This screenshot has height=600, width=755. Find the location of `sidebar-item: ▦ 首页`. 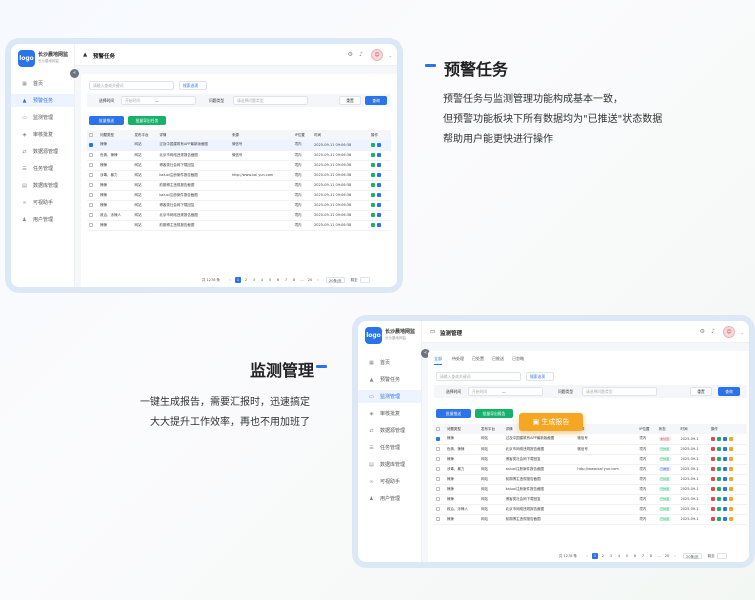

sidebar-item: ▦ 首页 is located at coordinates (42, 83).